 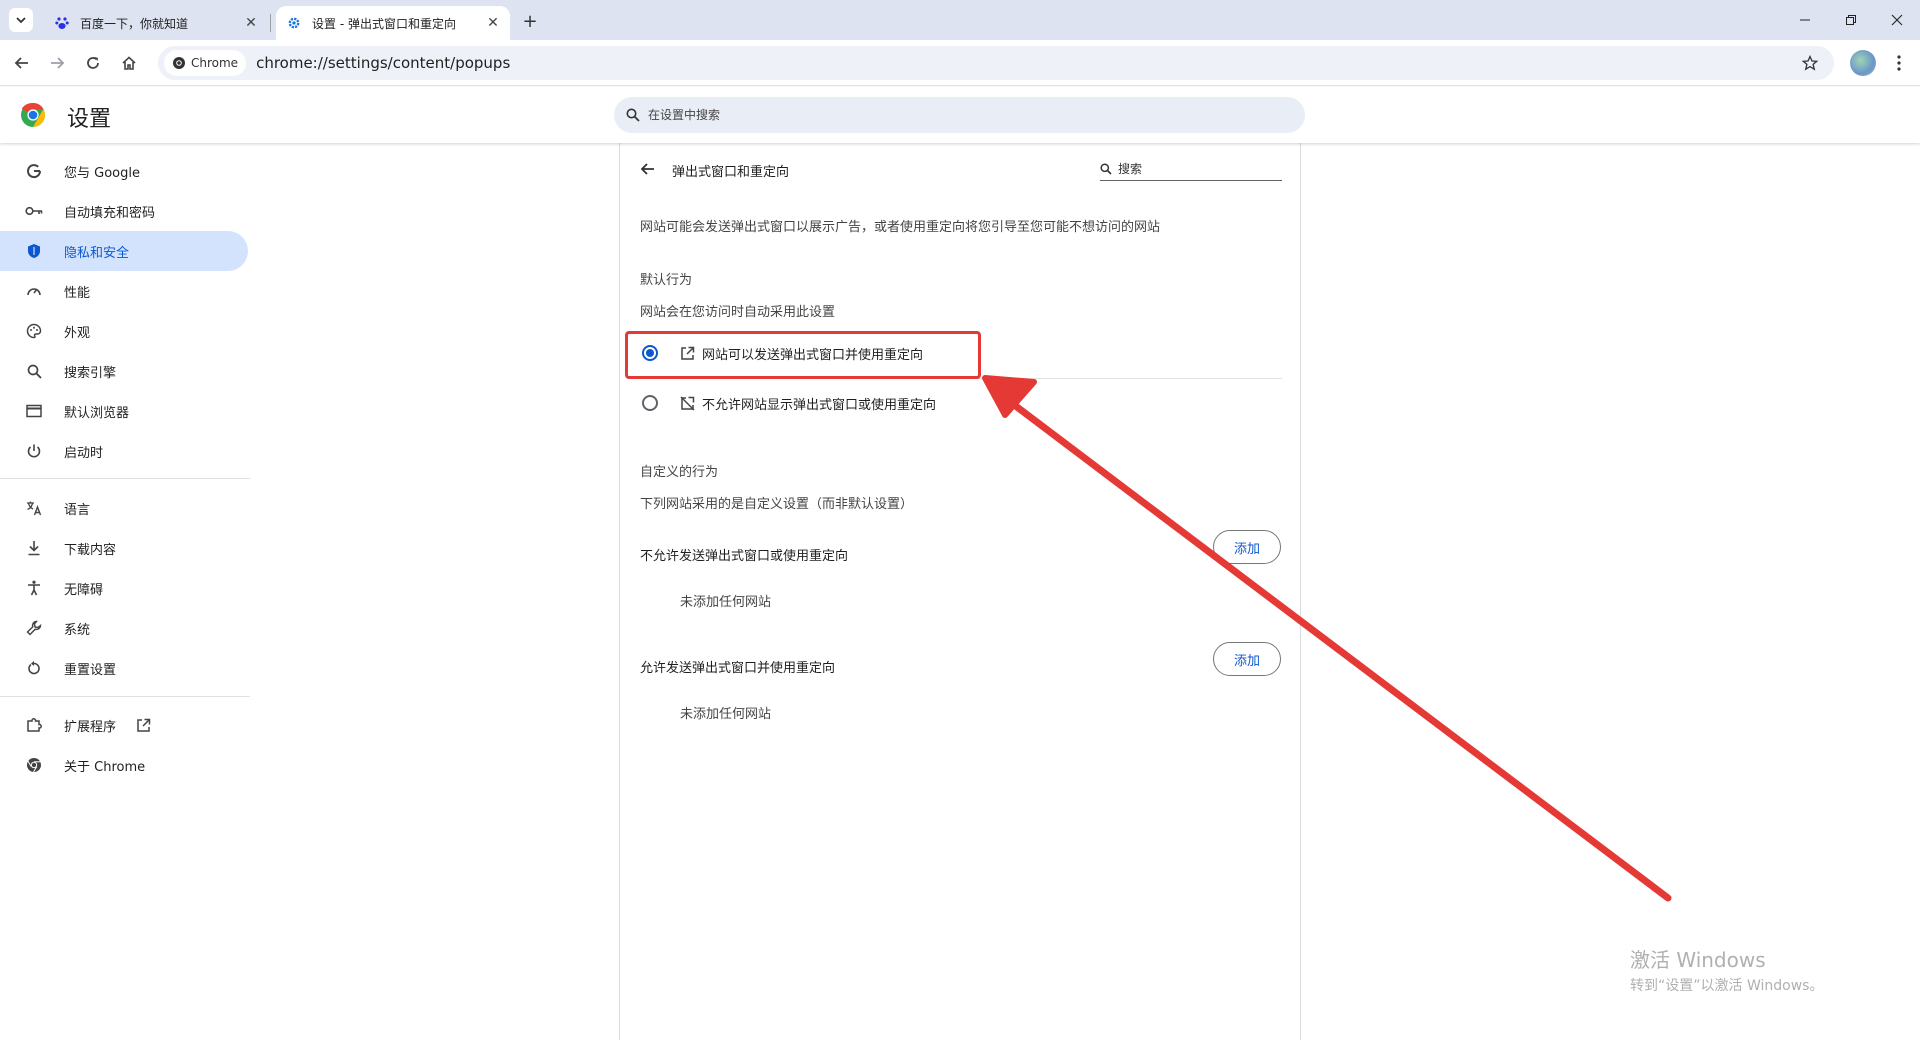 What do you see at coordinates (34, 668) in the screenshot?
I see `reset-icon` at bounding box center [34, 668].